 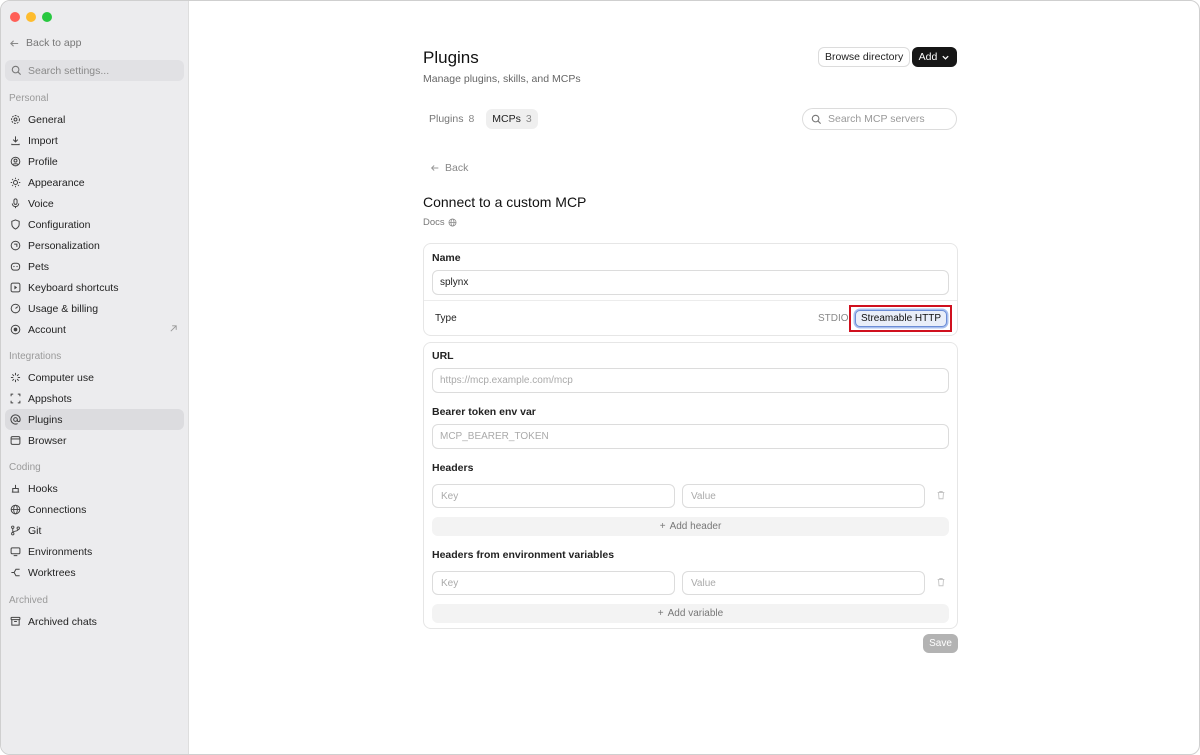 What do you see at coordinates (94, 398) in the screenshot?
I see `sidebar-item-appshots: Appshots` at bounding box center [94, 398].